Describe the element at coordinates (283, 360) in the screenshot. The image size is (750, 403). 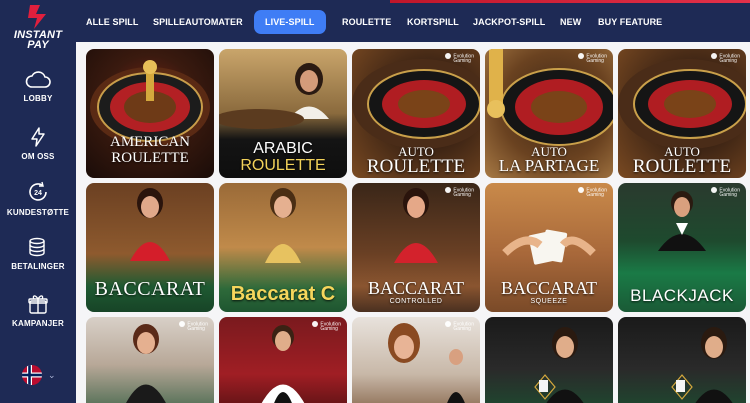
I see `game-tile-dealer-2: Evolution Gaming` at that location.